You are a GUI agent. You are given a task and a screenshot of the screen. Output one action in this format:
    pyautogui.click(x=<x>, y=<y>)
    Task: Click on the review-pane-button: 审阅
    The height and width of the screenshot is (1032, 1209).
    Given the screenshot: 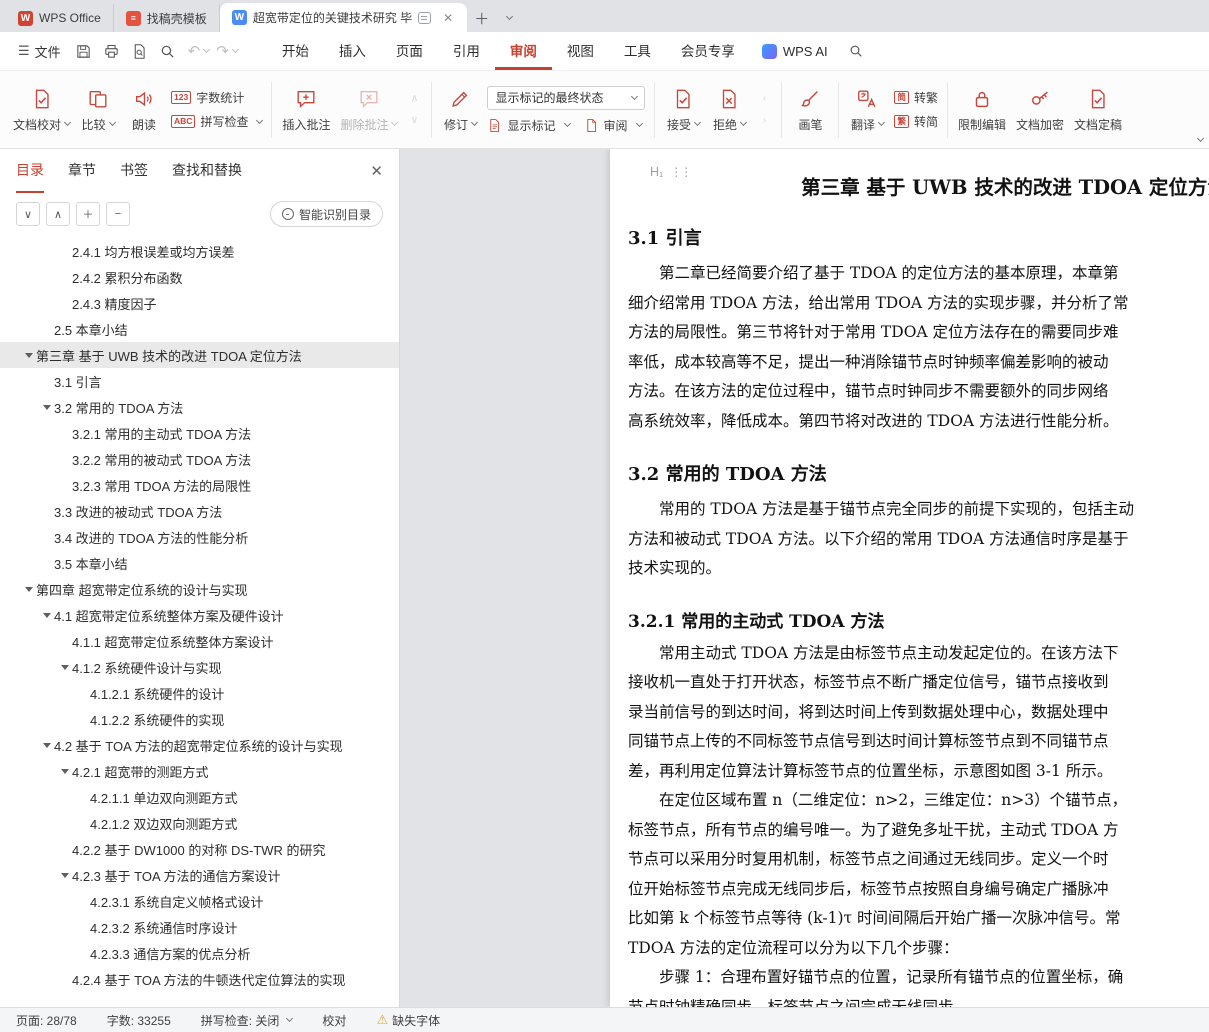 What is the action you would take?
    pyautogui.click(x=613, y=125)
    